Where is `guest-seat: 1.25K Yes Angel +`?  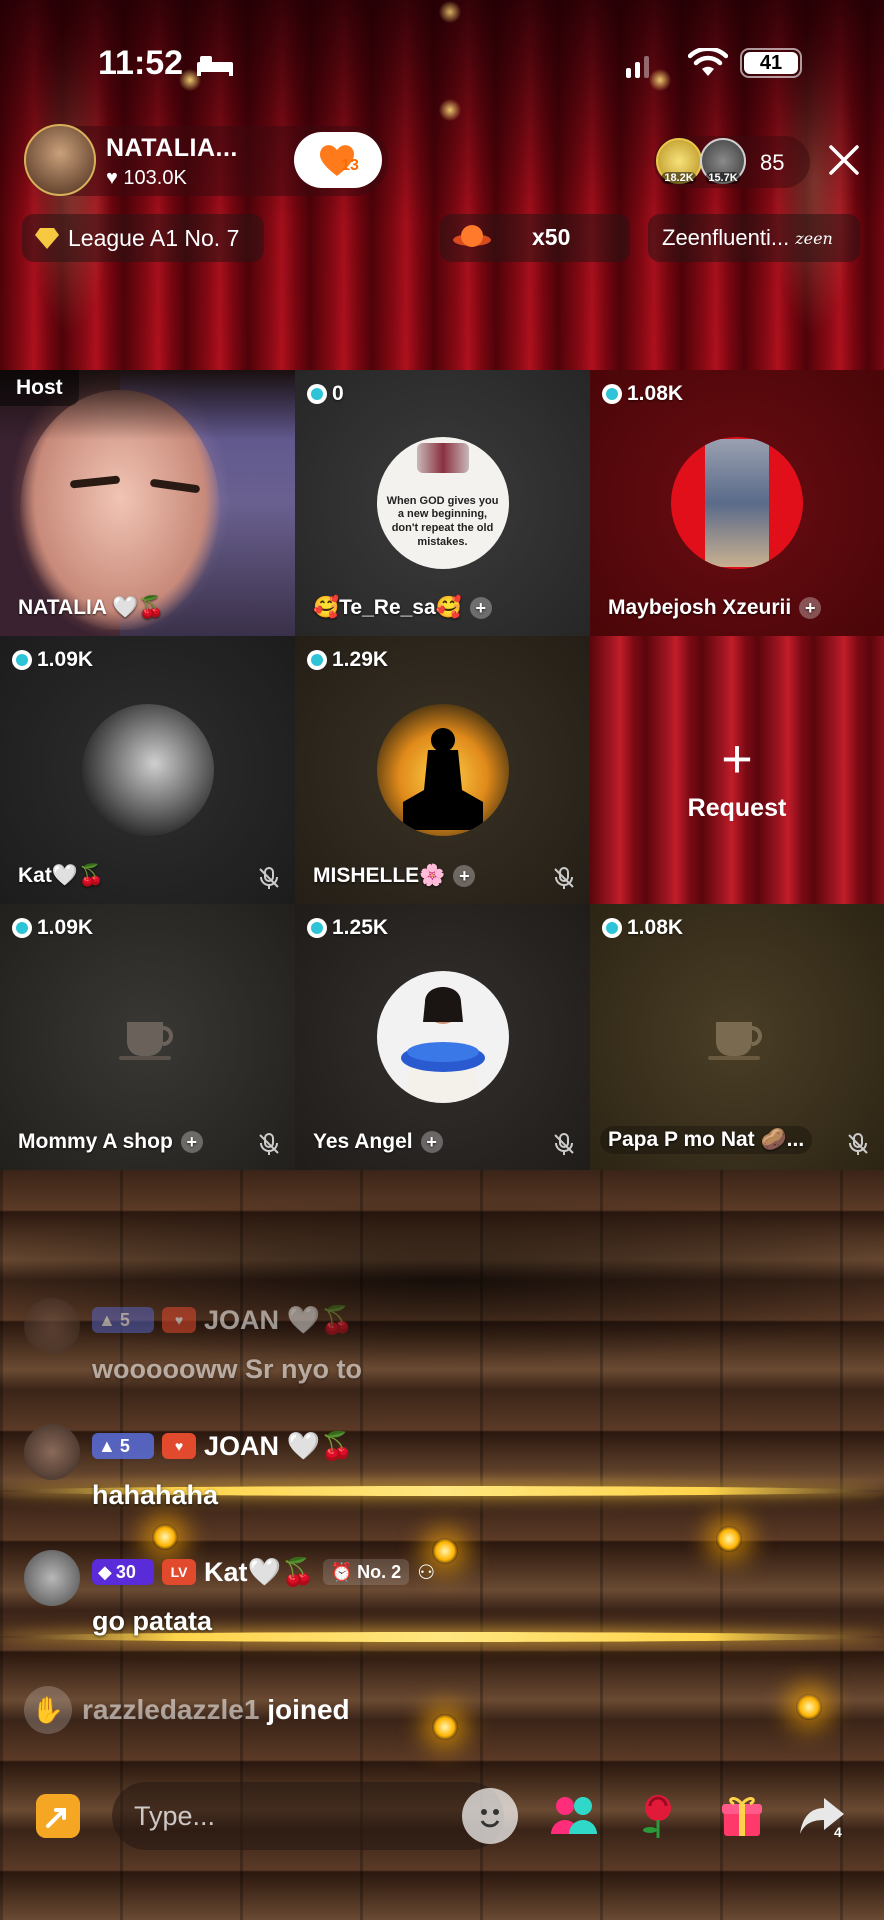 guest-seat: 1.25K Yes Angel + is located at coordinates (442, 1037).